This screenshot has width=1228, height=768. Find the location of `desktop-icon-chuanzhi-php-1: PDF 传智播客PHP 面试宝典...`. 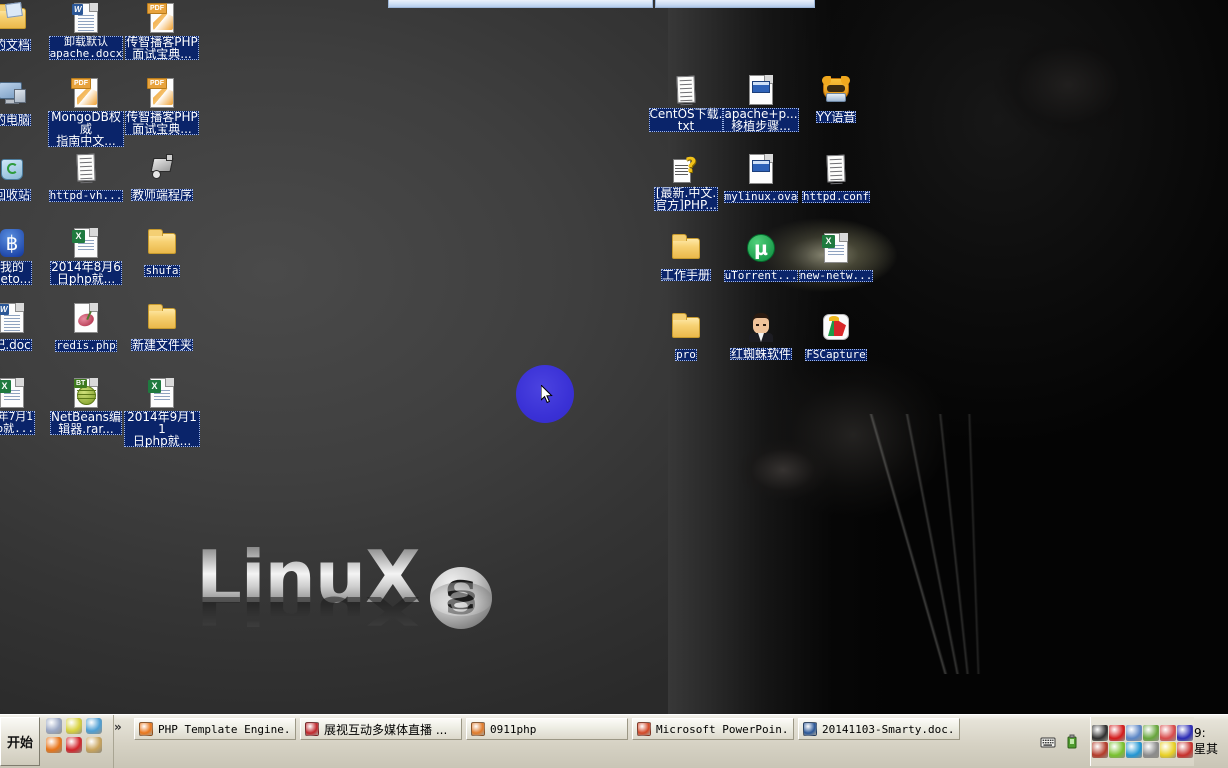

desktop-icon-chuanzhi-php-1: PDF 传智播客PHP 面试宝典... is located at coordinates (162, 32).